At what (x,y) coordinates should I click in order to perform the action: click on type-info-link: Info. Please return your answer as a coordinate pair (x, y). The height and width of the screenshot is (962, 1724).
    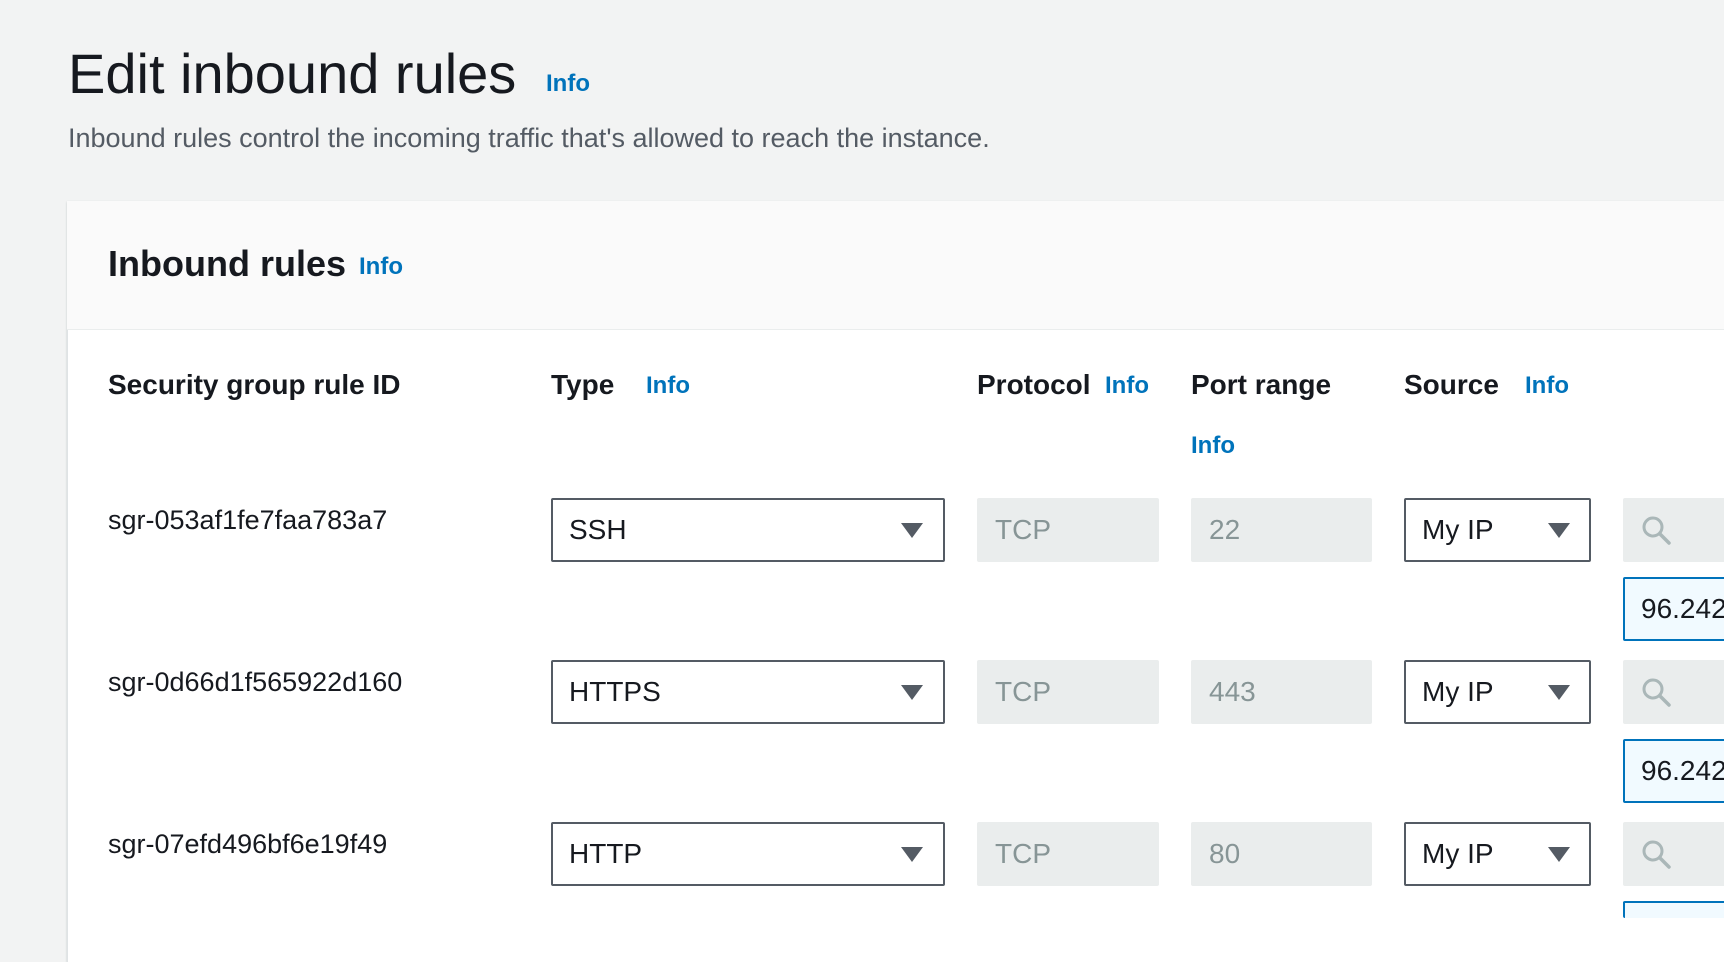
    Looking at the image, I should click on (668, 386).